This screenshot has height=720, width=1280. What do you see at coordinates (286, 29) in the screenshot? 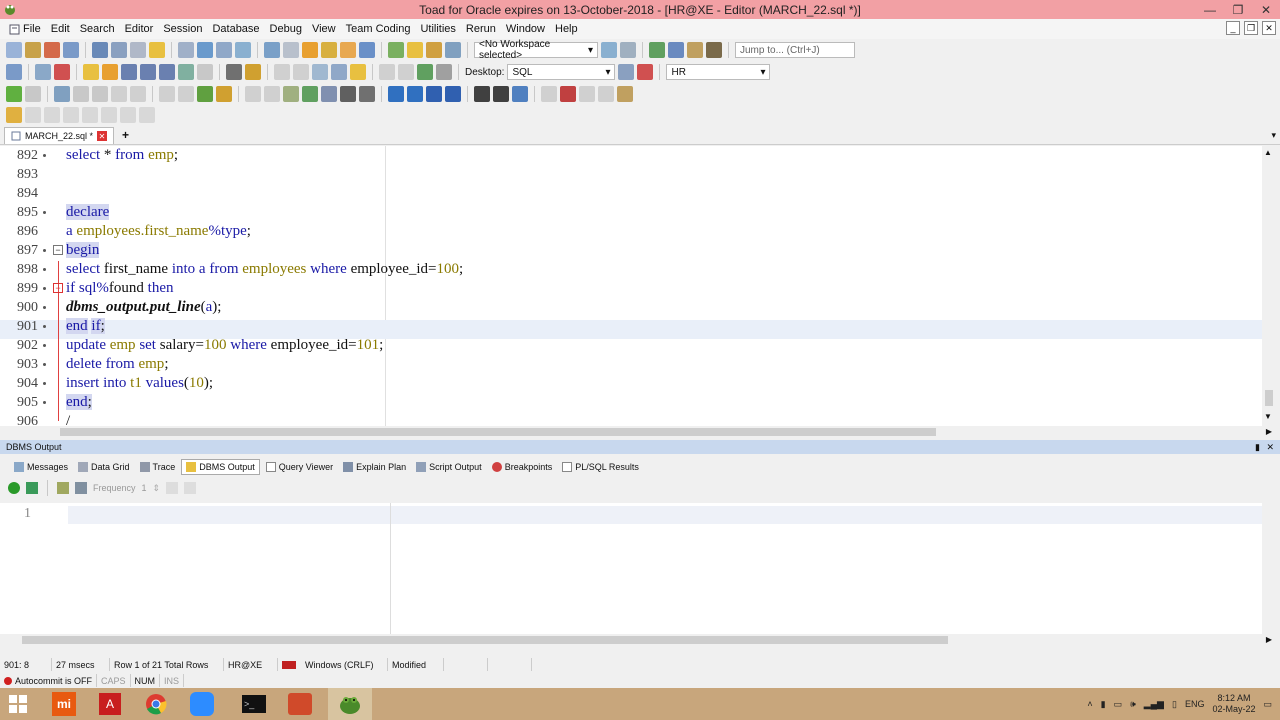
I see `menu-debug: Debug` at bounding box center [286, 29].